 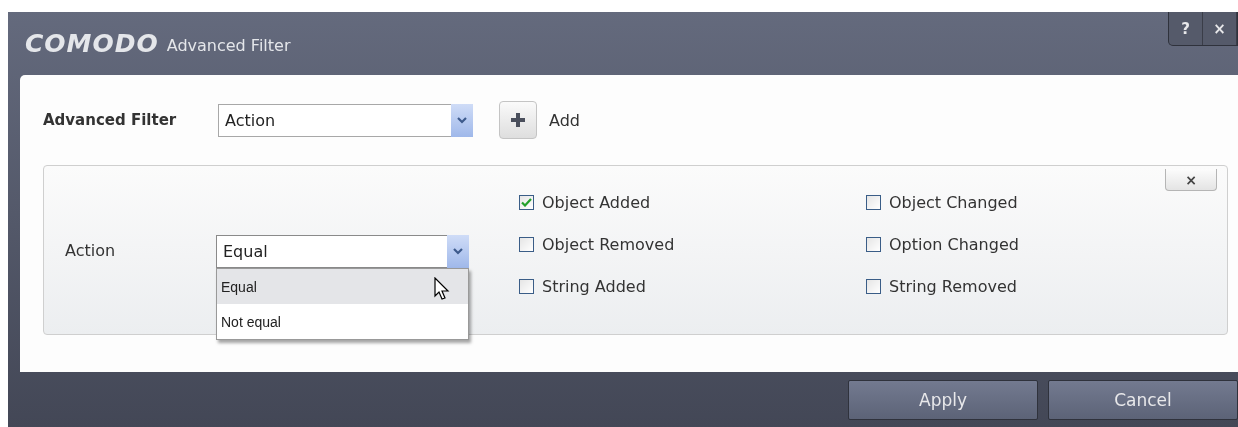 What do you see at coordinates (342, 321) in the screenshot?
I see `dropdown-option: Not equal` at bounding box center [342, 321].